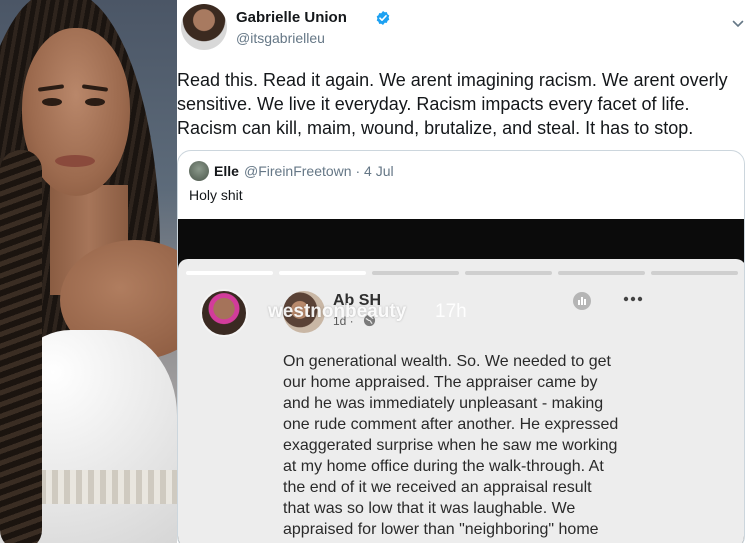 The width and height of the screenshot is (745, 543). What do you see at coordinates (75, 161) in the screenshot?
I see `photo-lips` at bounding box center [75, 161].